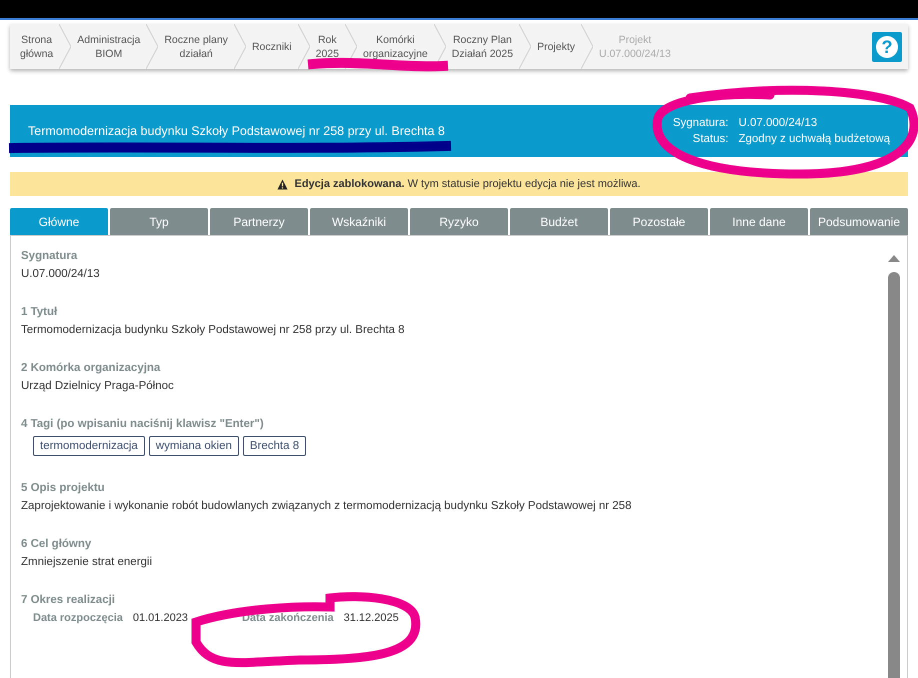 The height and width of the screenshot is (678, 918). I want to click on warning-icon, so click(282, 184).